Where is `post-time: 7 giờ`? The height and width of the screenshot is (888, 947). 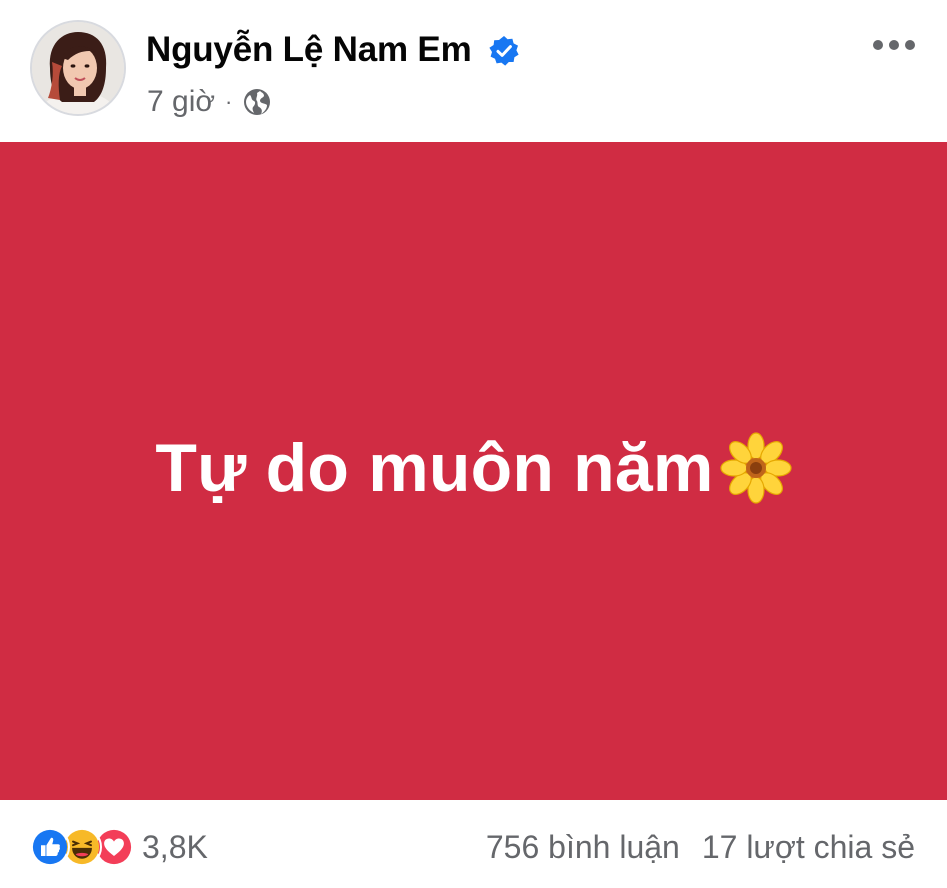 post-time: 7 giờ is located at coordinates (181, 102).